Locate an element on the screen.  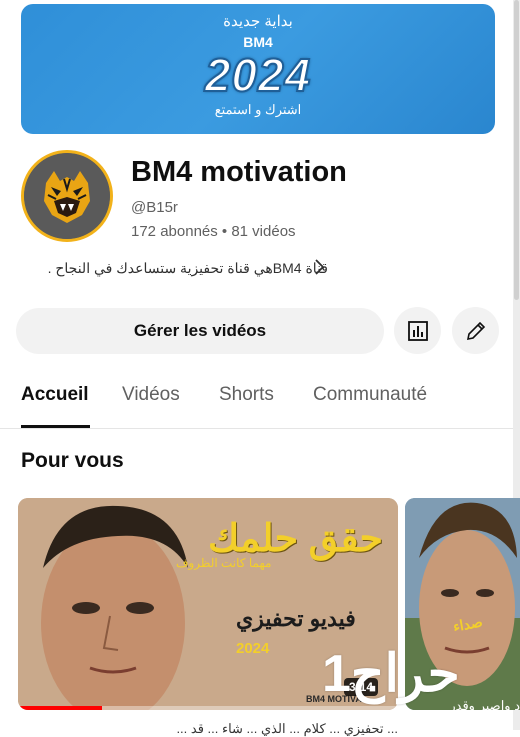
tiger-logo-icon is located at coordinates (67, 196).